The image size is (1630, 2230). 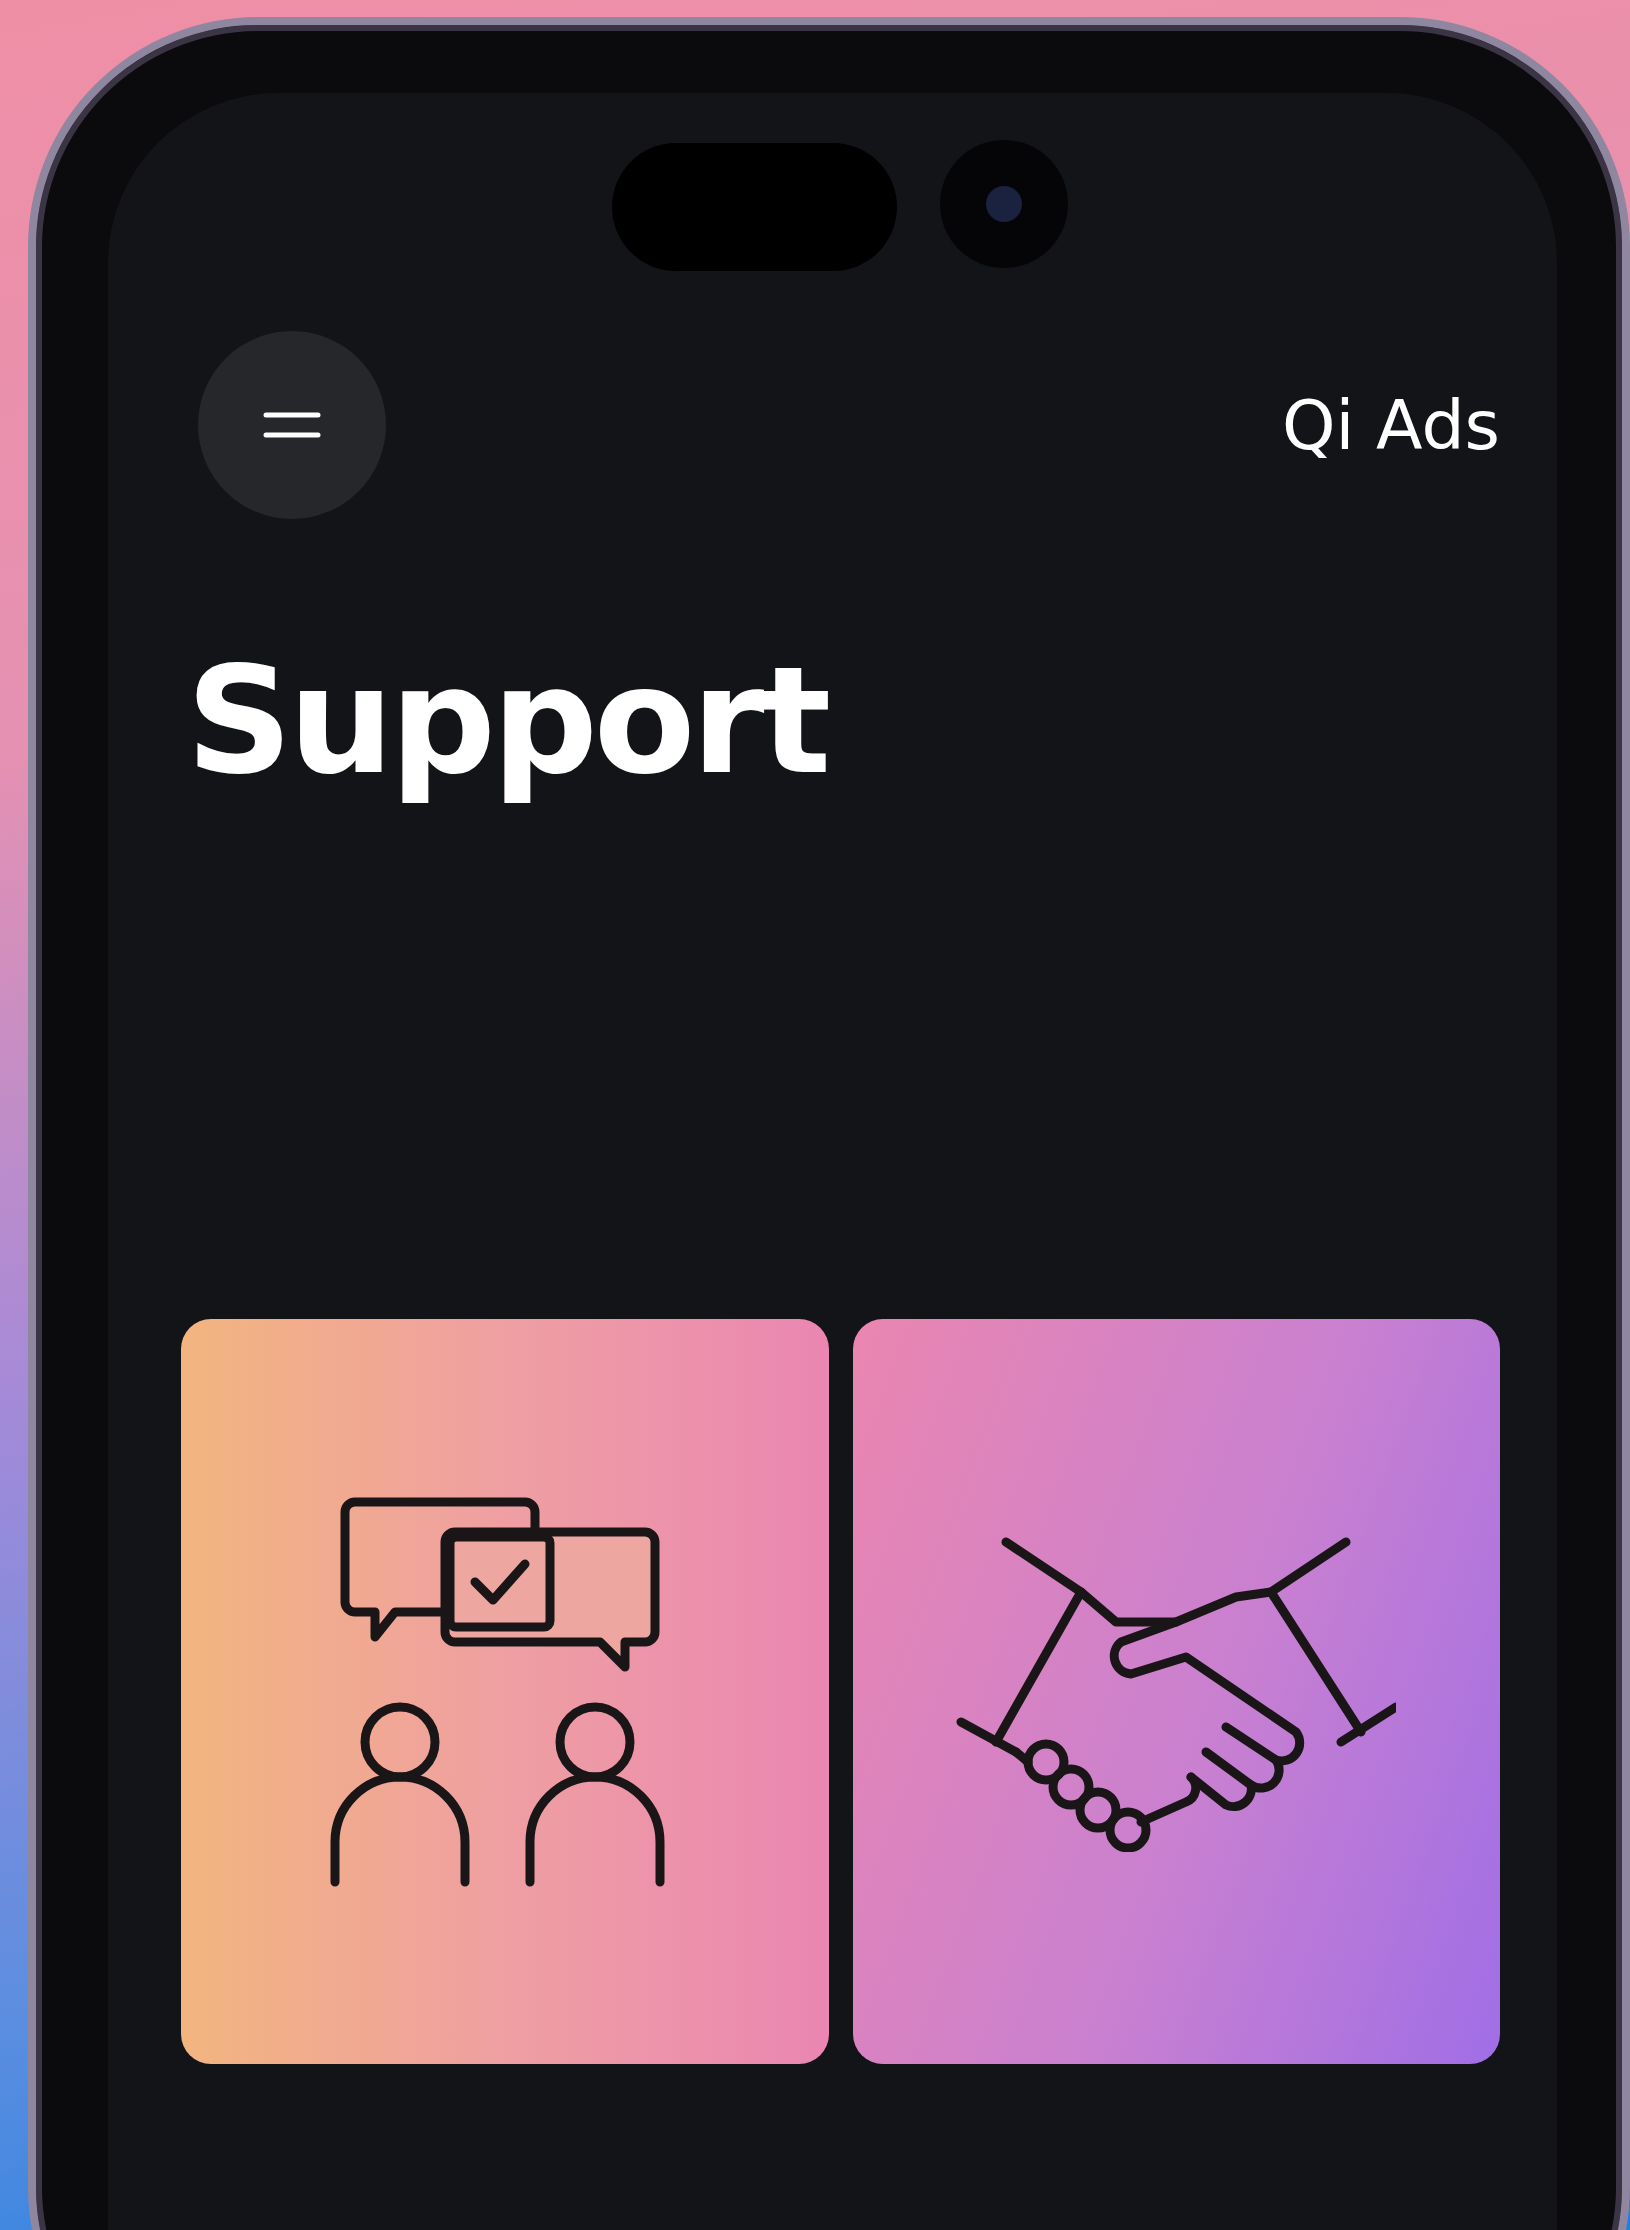 What do you see at coordinates (507, 721) in the screenshot?
I see `page-title: Support` at bounding box center [507, 721].